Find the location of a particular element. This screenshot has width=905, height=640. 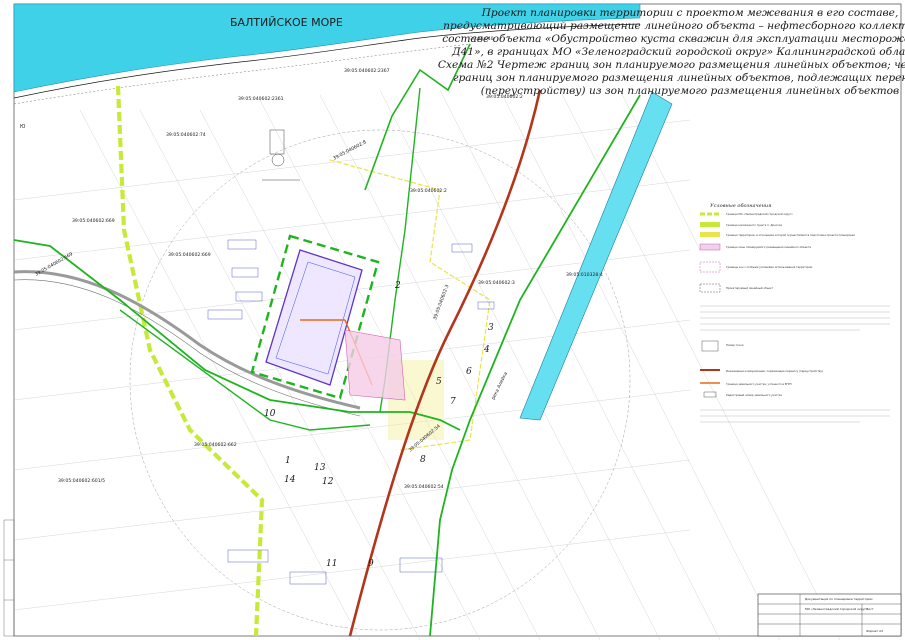

legend-item-label: Номер точки is located at coordinates (735, 345).